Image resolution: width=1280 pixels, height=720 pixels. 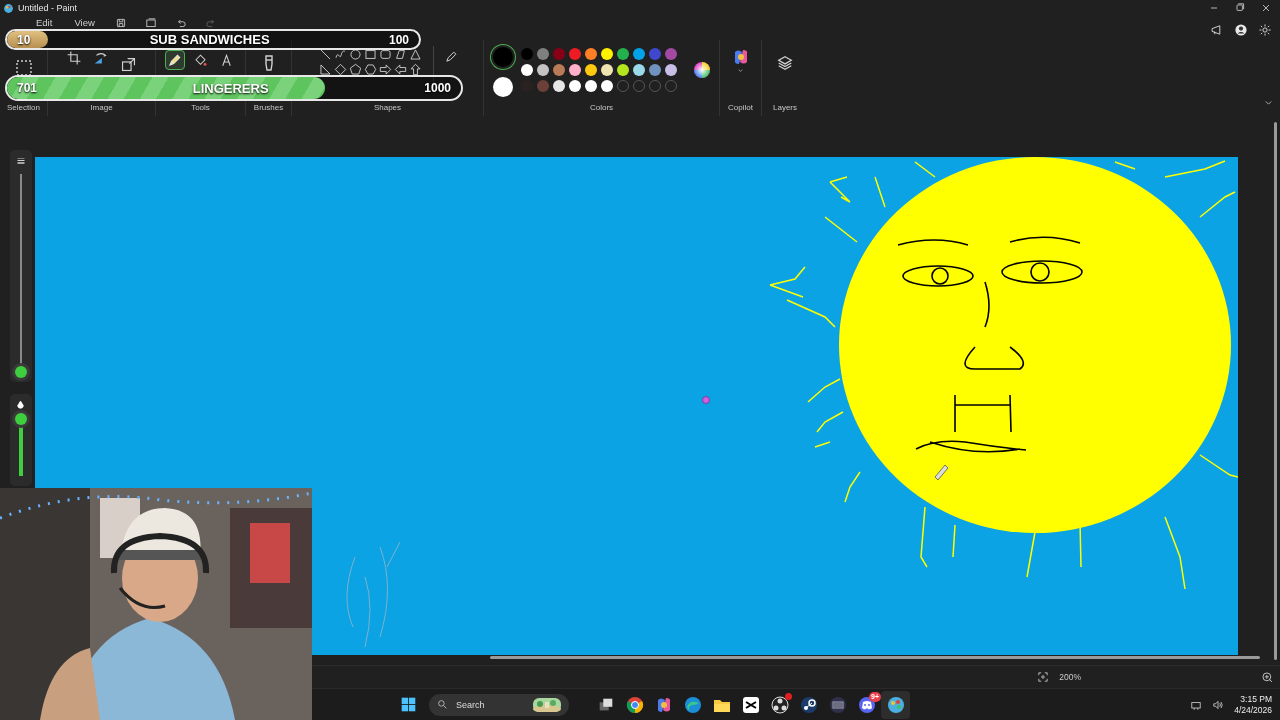 What do you see at coordinates (27, 88) in the screenshot?
I see `goal-count: 701` at bounding box center [27, 88].